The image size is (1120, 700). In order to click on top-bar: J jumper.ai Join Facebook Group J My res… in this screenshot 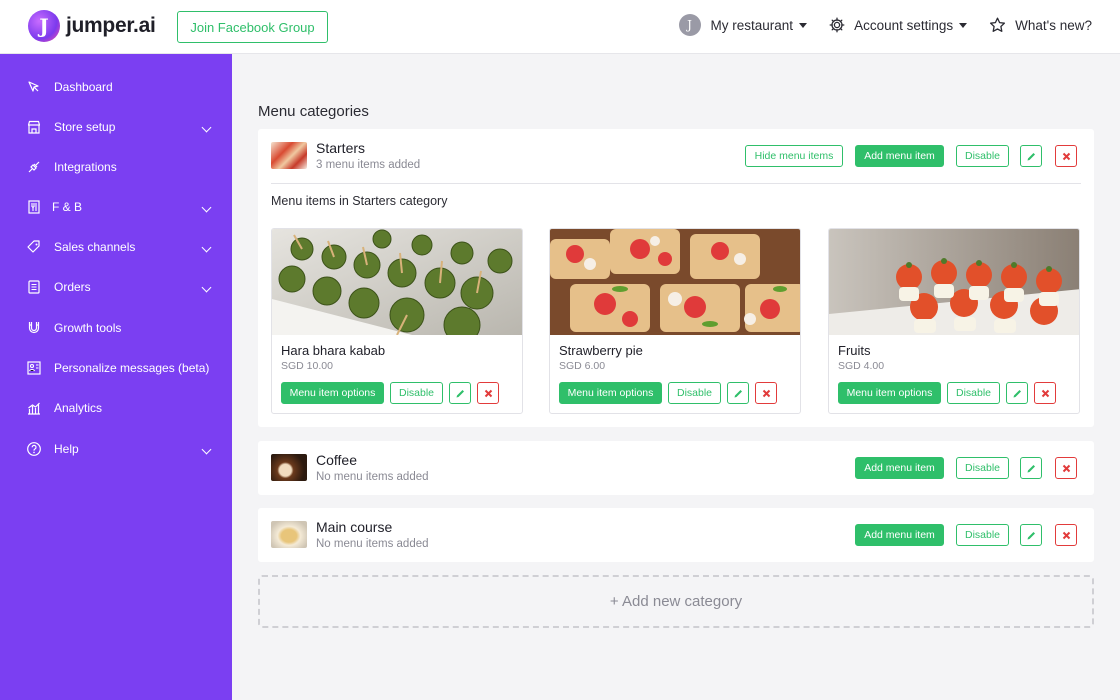, I will do `click(560, 27)`.